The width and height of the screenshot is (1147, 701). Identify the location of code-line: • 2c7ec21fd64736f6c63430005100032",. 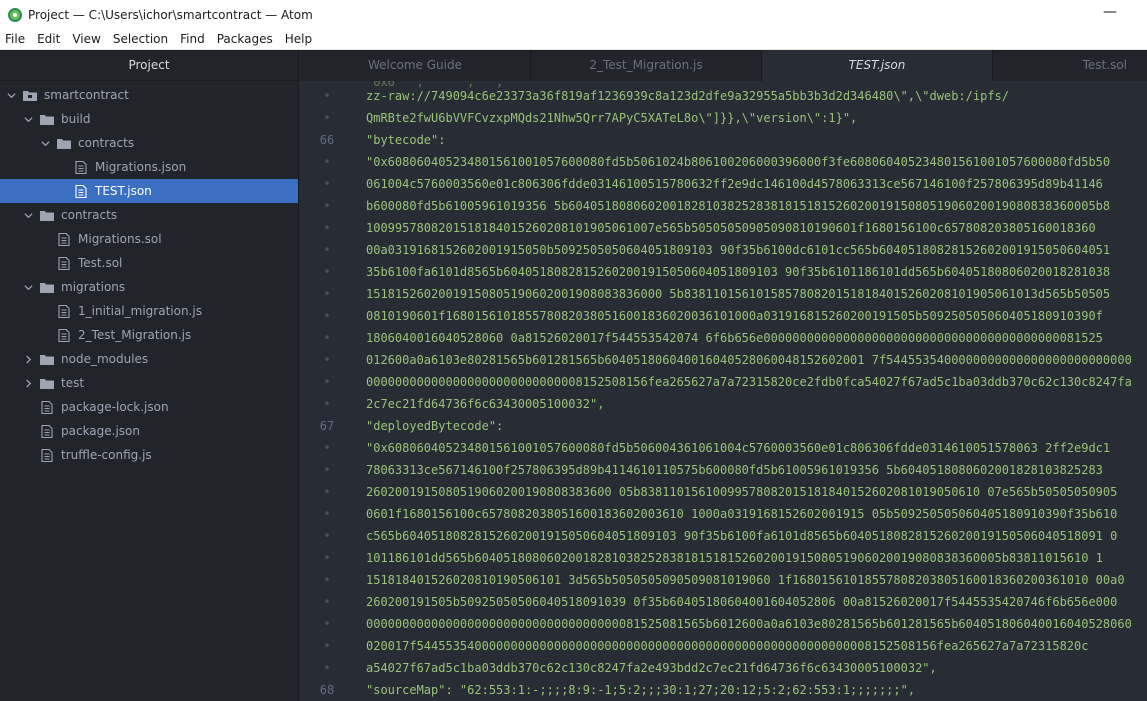
(723, 404).